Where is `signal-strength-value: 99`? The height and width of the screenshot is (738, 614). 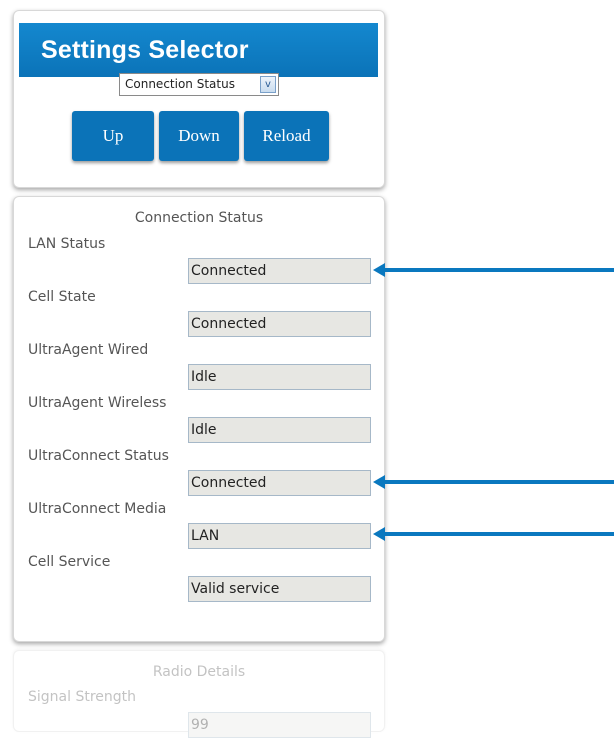
signal-strength-value: 99 is located at coordinates (279, 725).